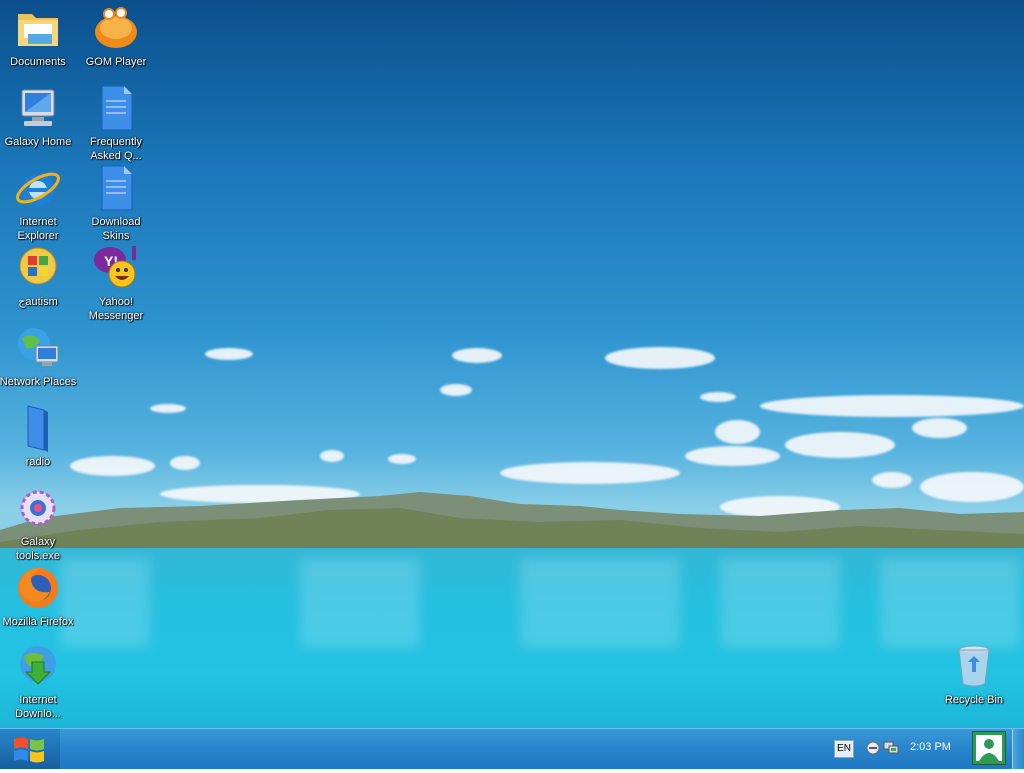 This screenshot has width=1024, height=773. I want to click on galaxy-tools-icon, so click(38, 508).